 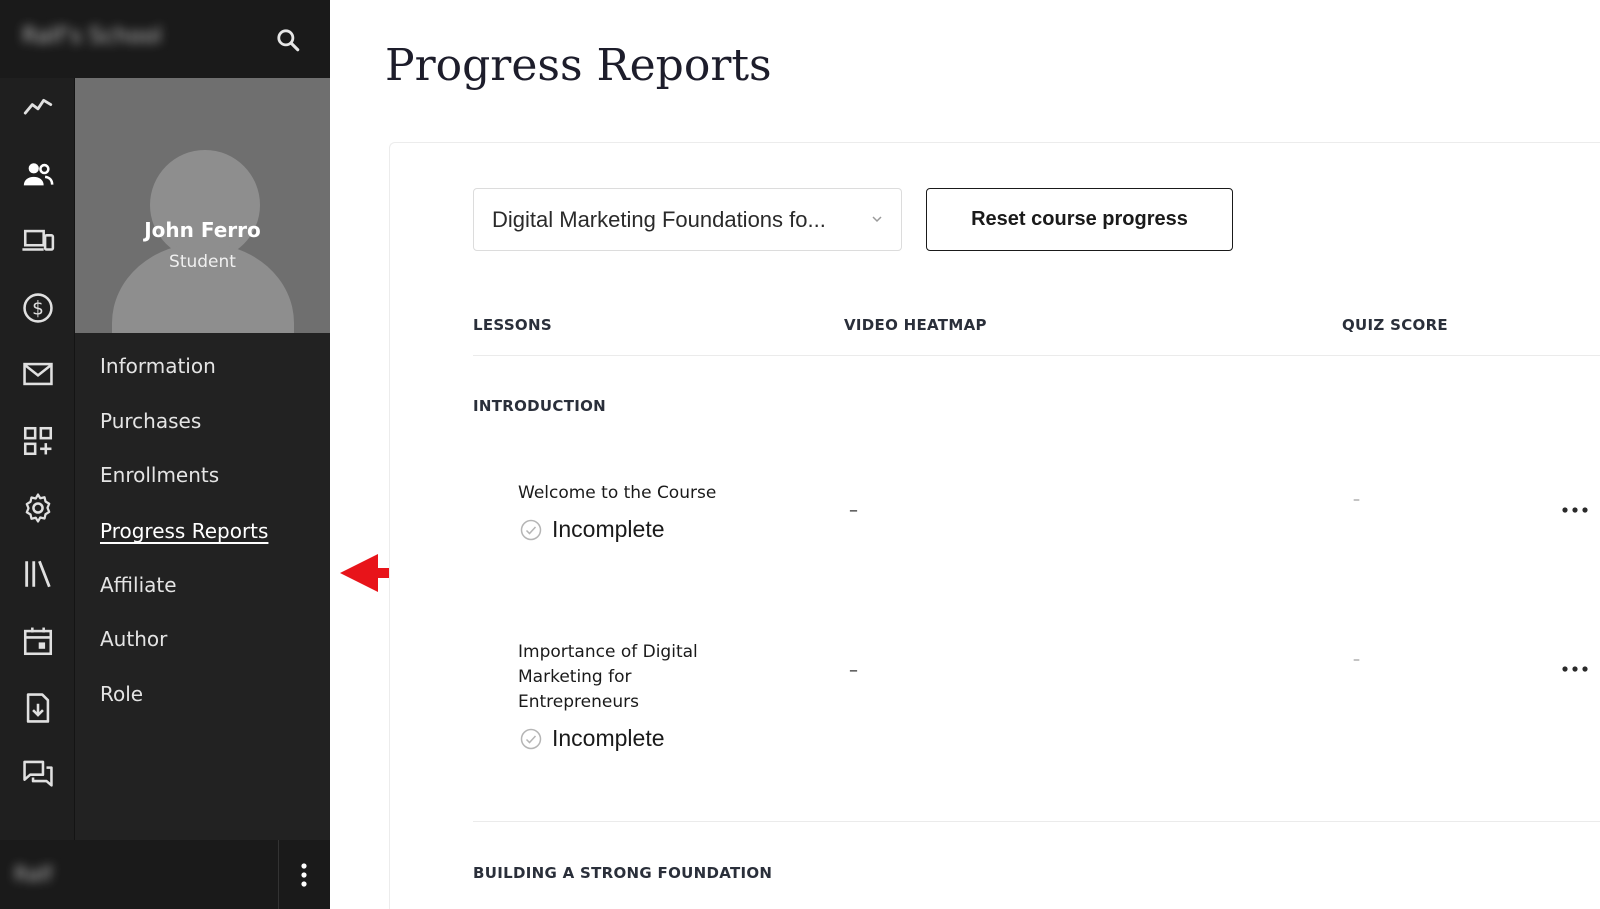 What do you see at coordinates (202, 230) in the screenshot?
I see `profile-name: John Ferro` at bounding box center [202, 230].